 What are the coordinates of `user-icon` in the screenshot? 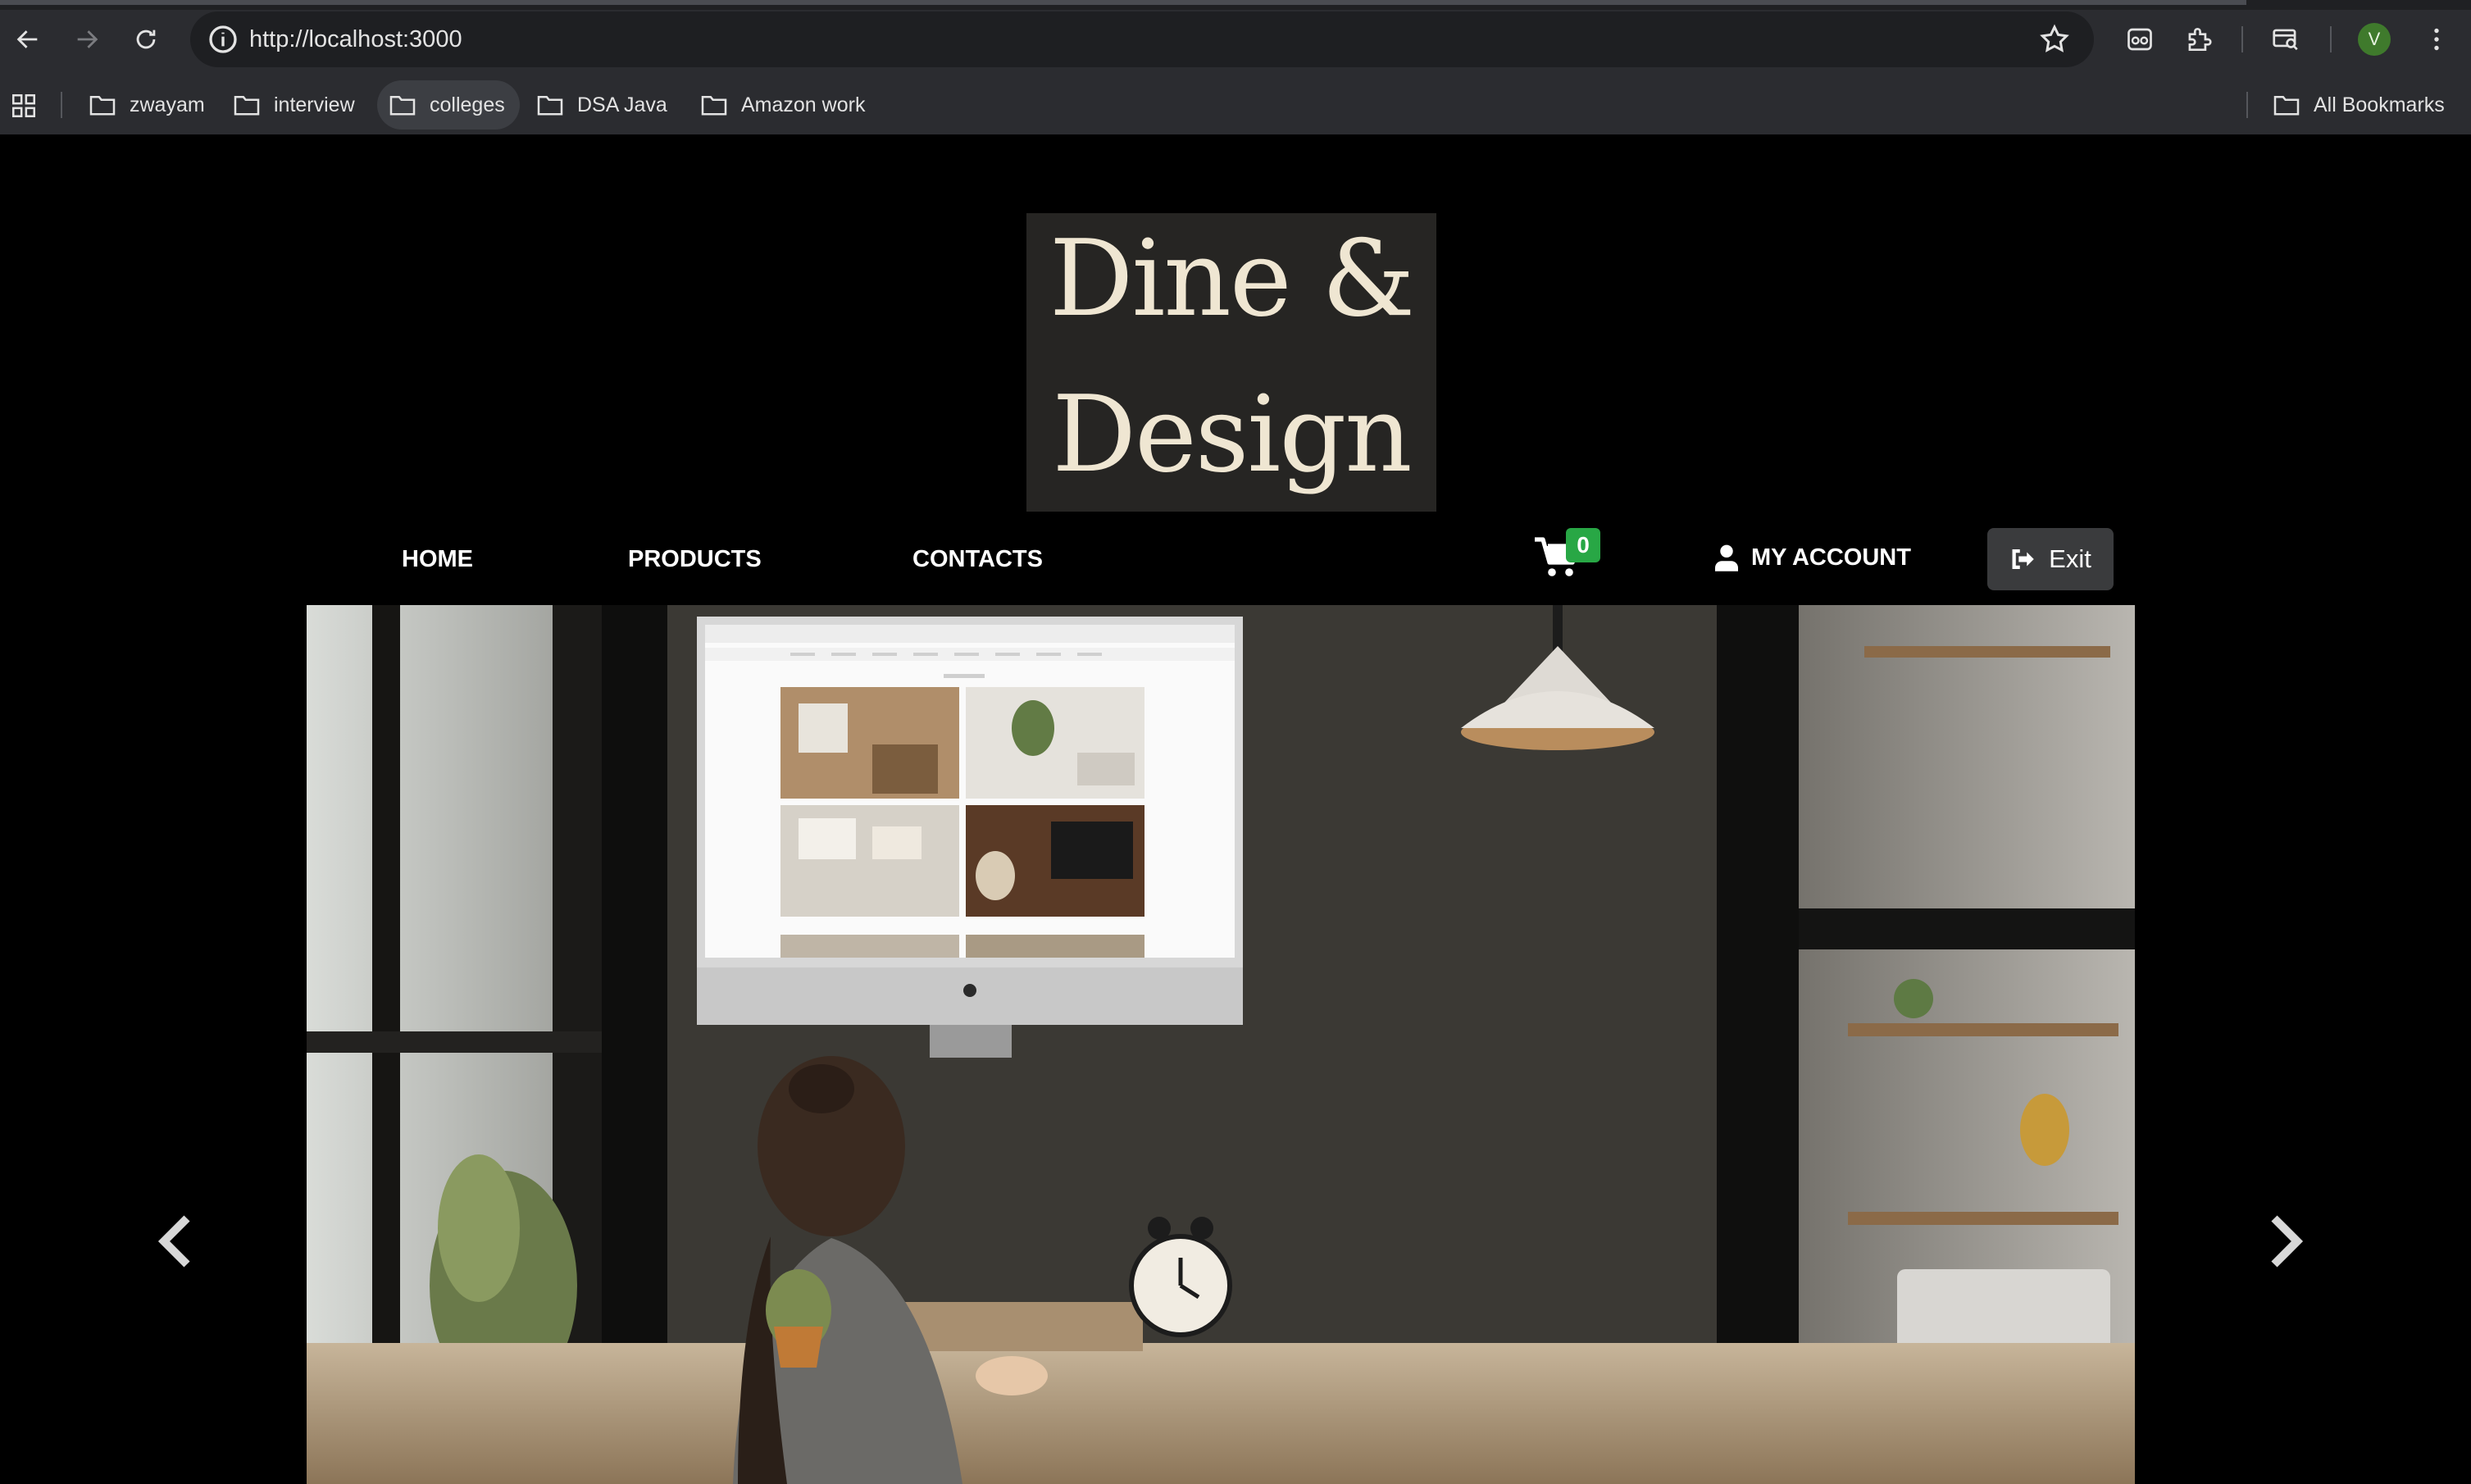 It's located at (1726, 557).